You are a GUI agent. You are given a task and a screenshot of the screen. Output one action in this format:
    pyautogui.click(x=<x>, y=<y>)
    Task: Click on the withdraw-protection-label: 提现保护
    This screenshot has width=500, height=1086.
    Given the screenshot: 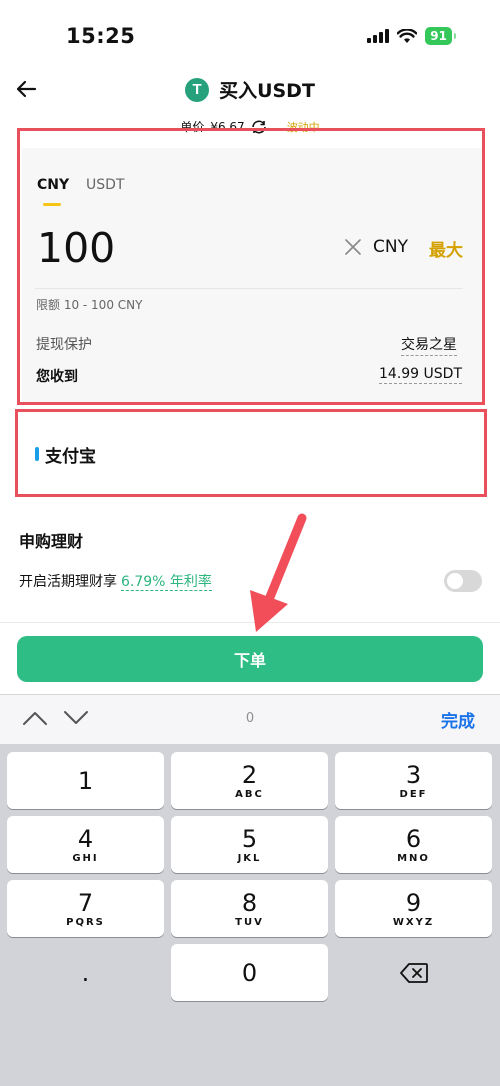 What is the action you would take?
    pyautogui.click(x=64, y=345)
    